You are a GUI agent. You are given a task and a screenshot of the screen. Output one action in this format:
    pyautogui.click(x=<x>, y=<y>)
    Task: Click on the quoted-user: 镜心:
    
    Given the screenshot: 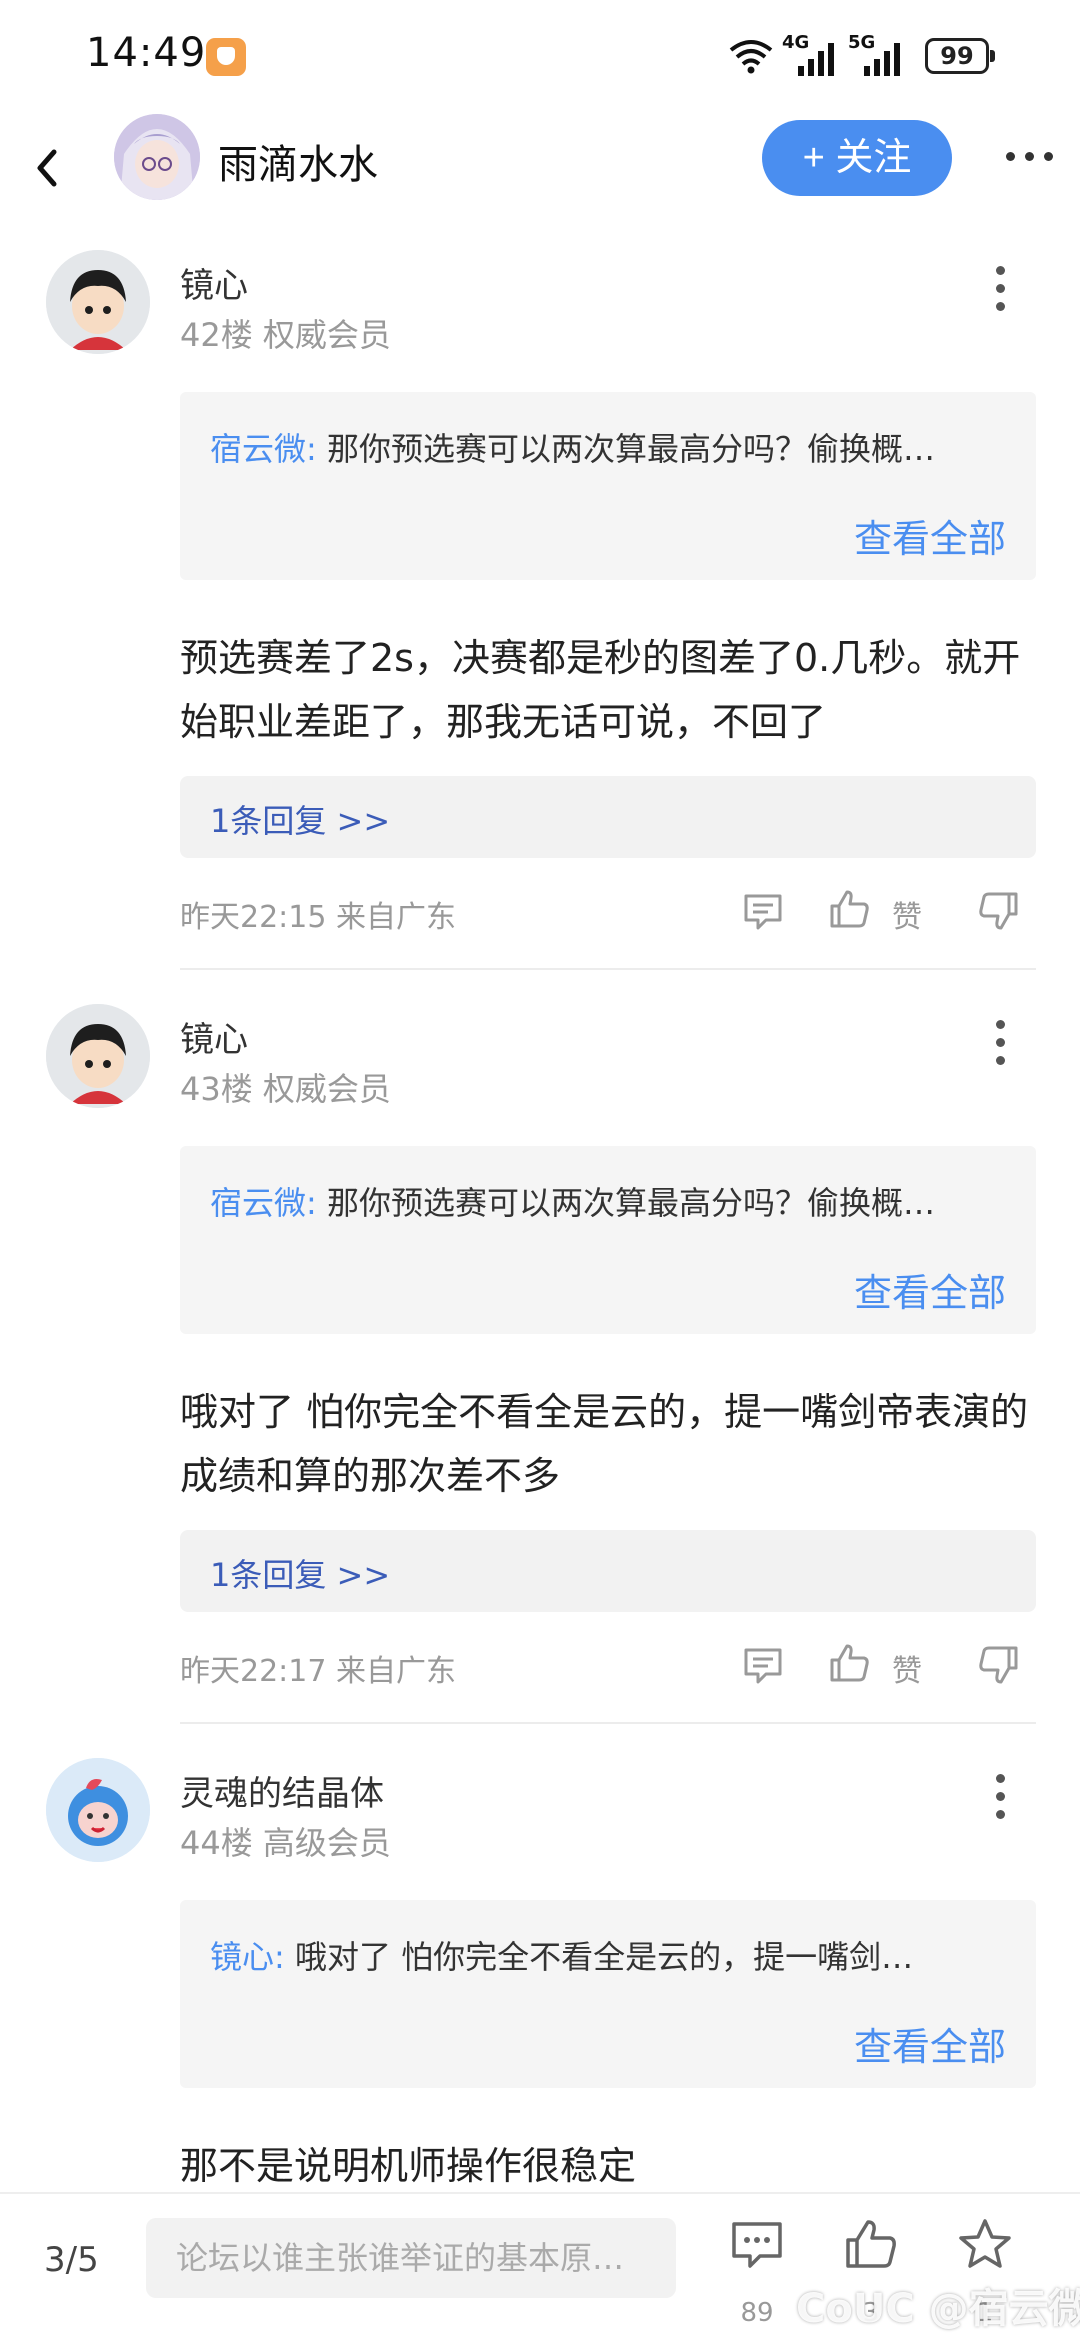 What is the action you would take?
    pyautogui.click(x=247, y=1957)
    